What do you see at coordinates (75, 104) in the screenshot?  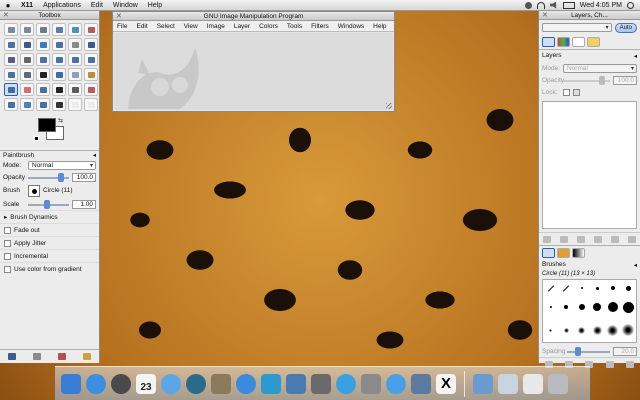 I see `placeholder-icon` at bounding box center [75, 104].